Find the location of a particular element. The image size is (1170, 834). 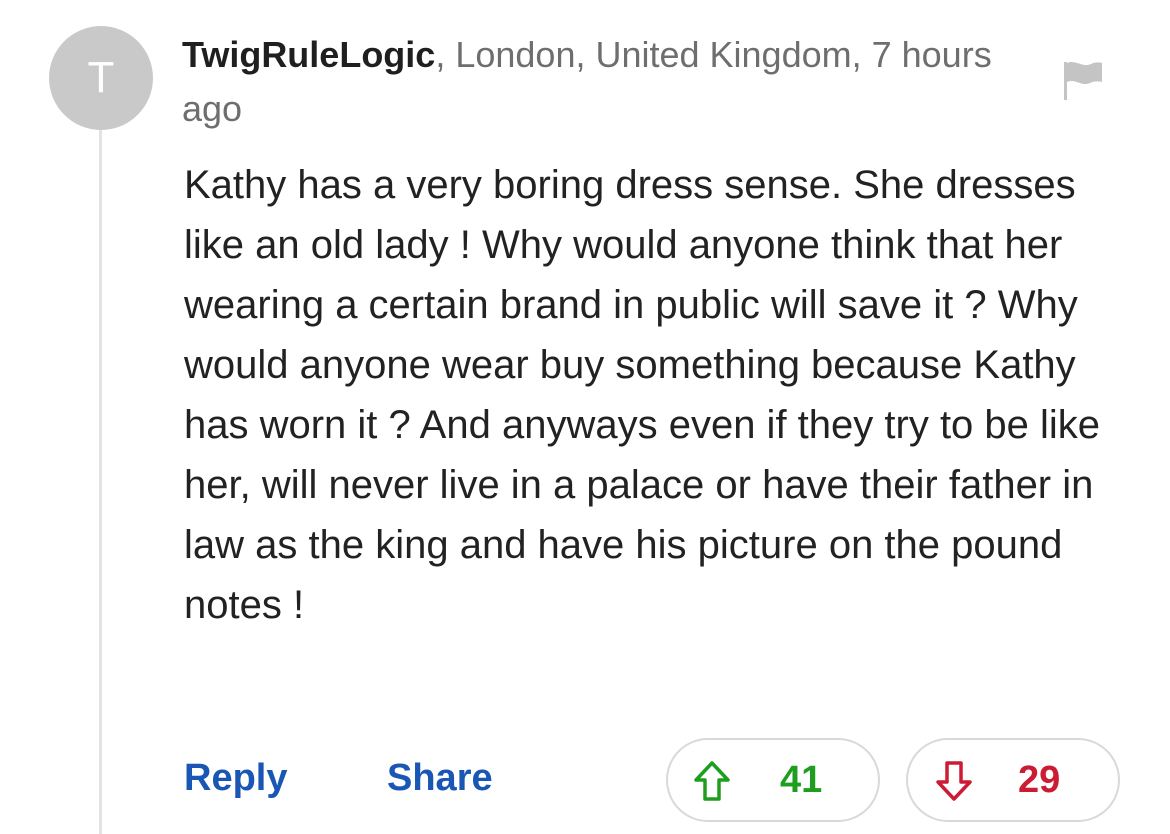

avatar-initial: T is located at coordinates (101, 77).